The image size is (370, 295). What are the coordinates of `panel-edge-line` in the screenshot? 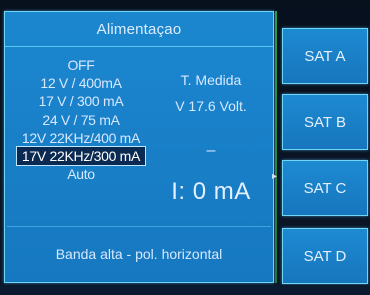 It's located at (276, 147).